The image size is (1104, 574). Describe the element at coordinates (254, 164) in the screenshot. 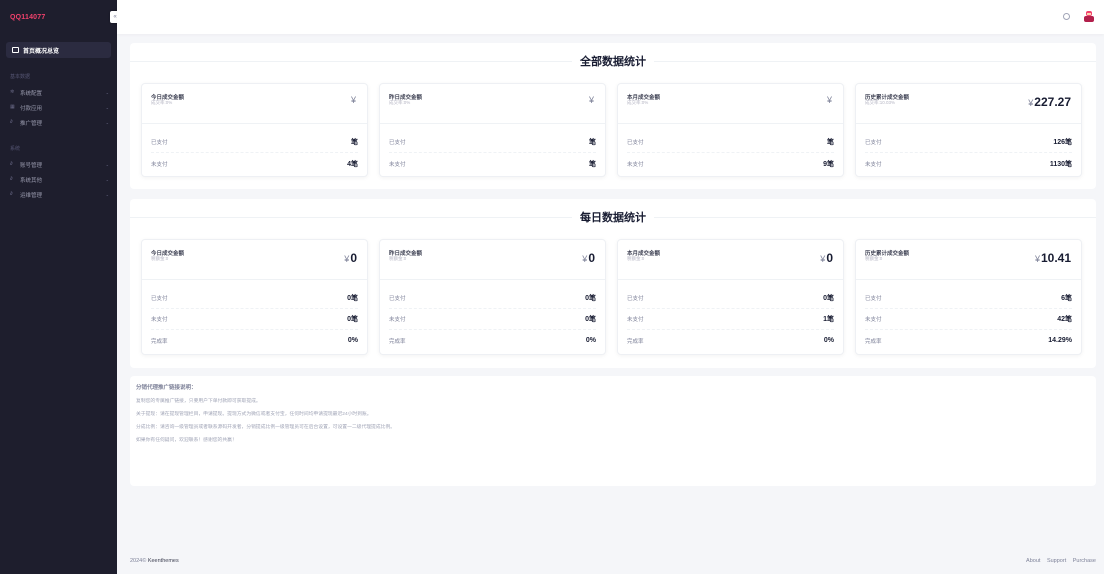

I see `stat-row: 未支付 4笔` at that location.